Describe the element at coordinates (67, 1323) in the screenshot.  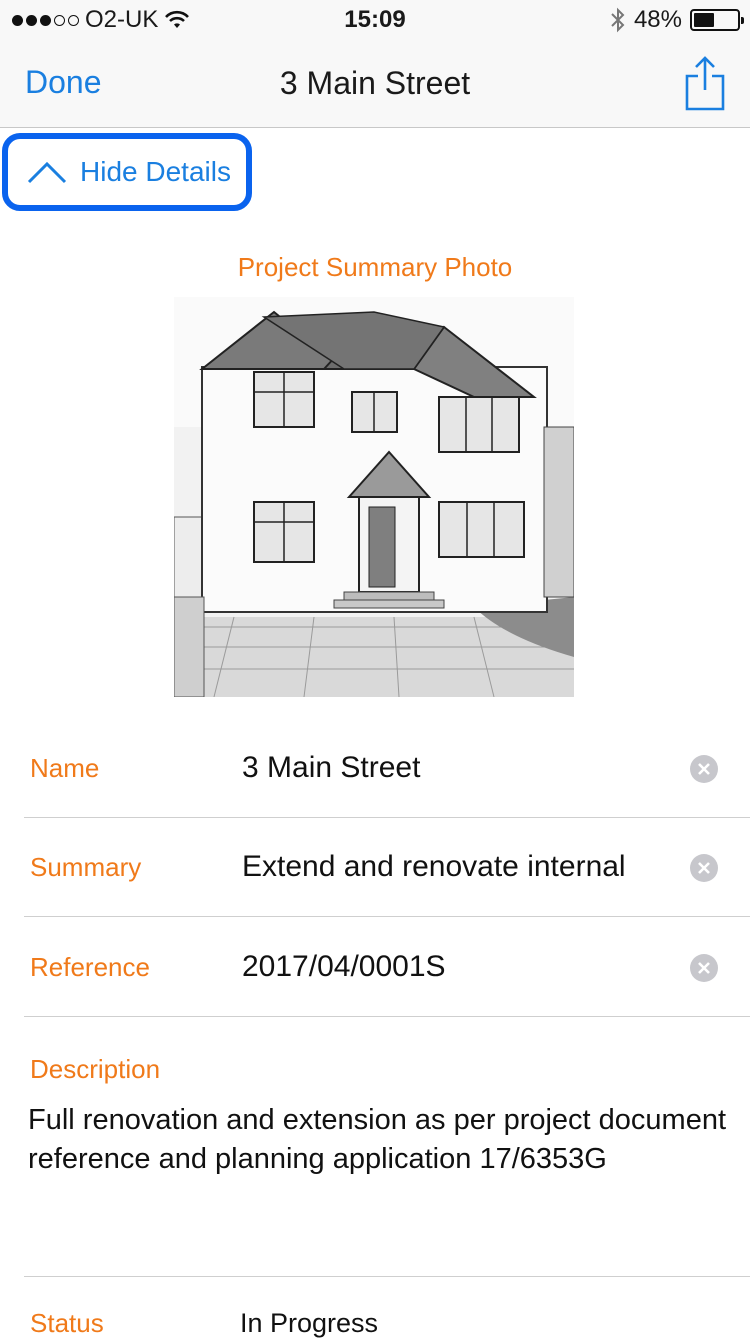
I see `status-label: Status` at that location.